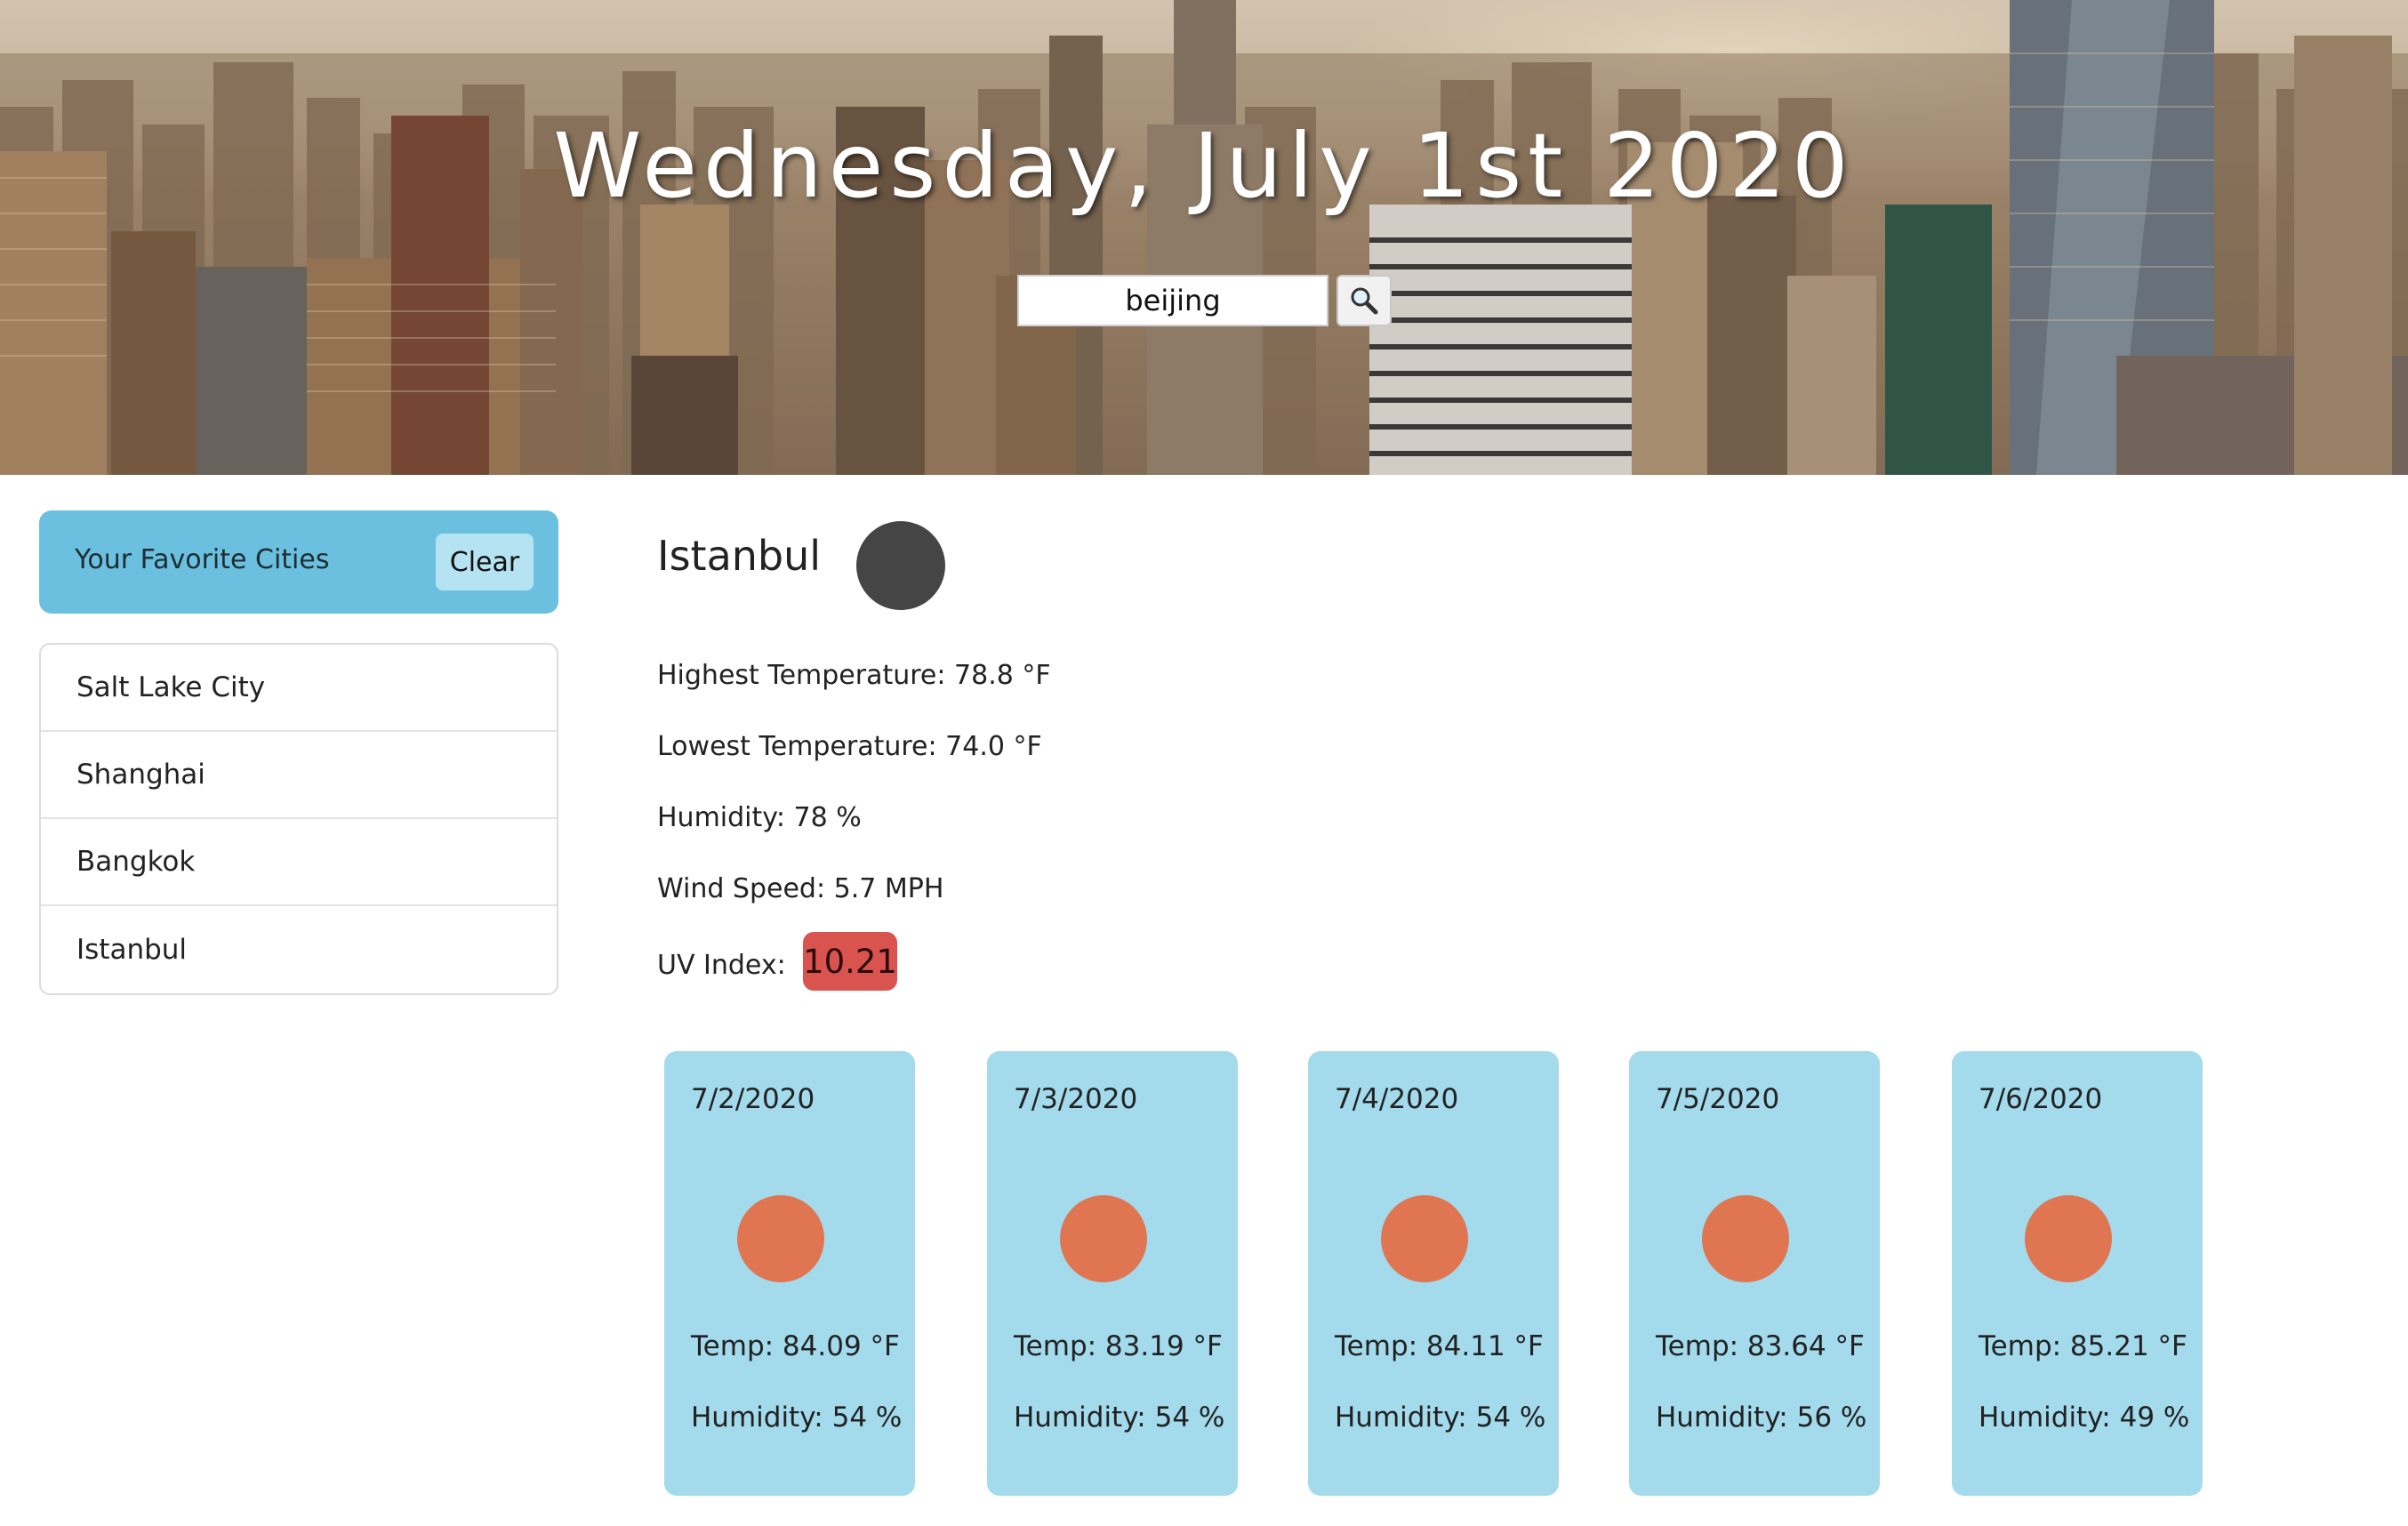  What do you see at coordinates (722, 966) in the screenshot?
I see `uv-index-label: UV Index:` at bounding box center [722, 966].